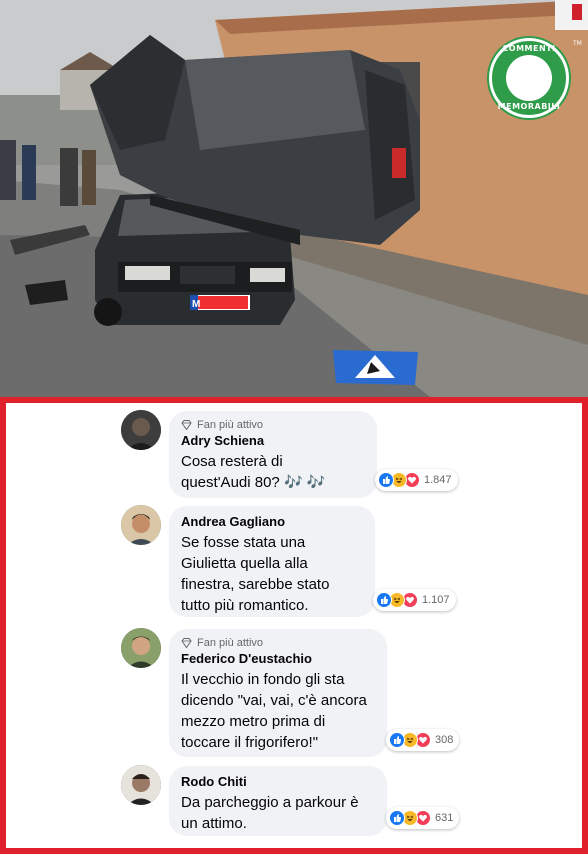 This screenshot has width=588, height=854. I want to click on reactions-summary: 308, so click(423, 740).